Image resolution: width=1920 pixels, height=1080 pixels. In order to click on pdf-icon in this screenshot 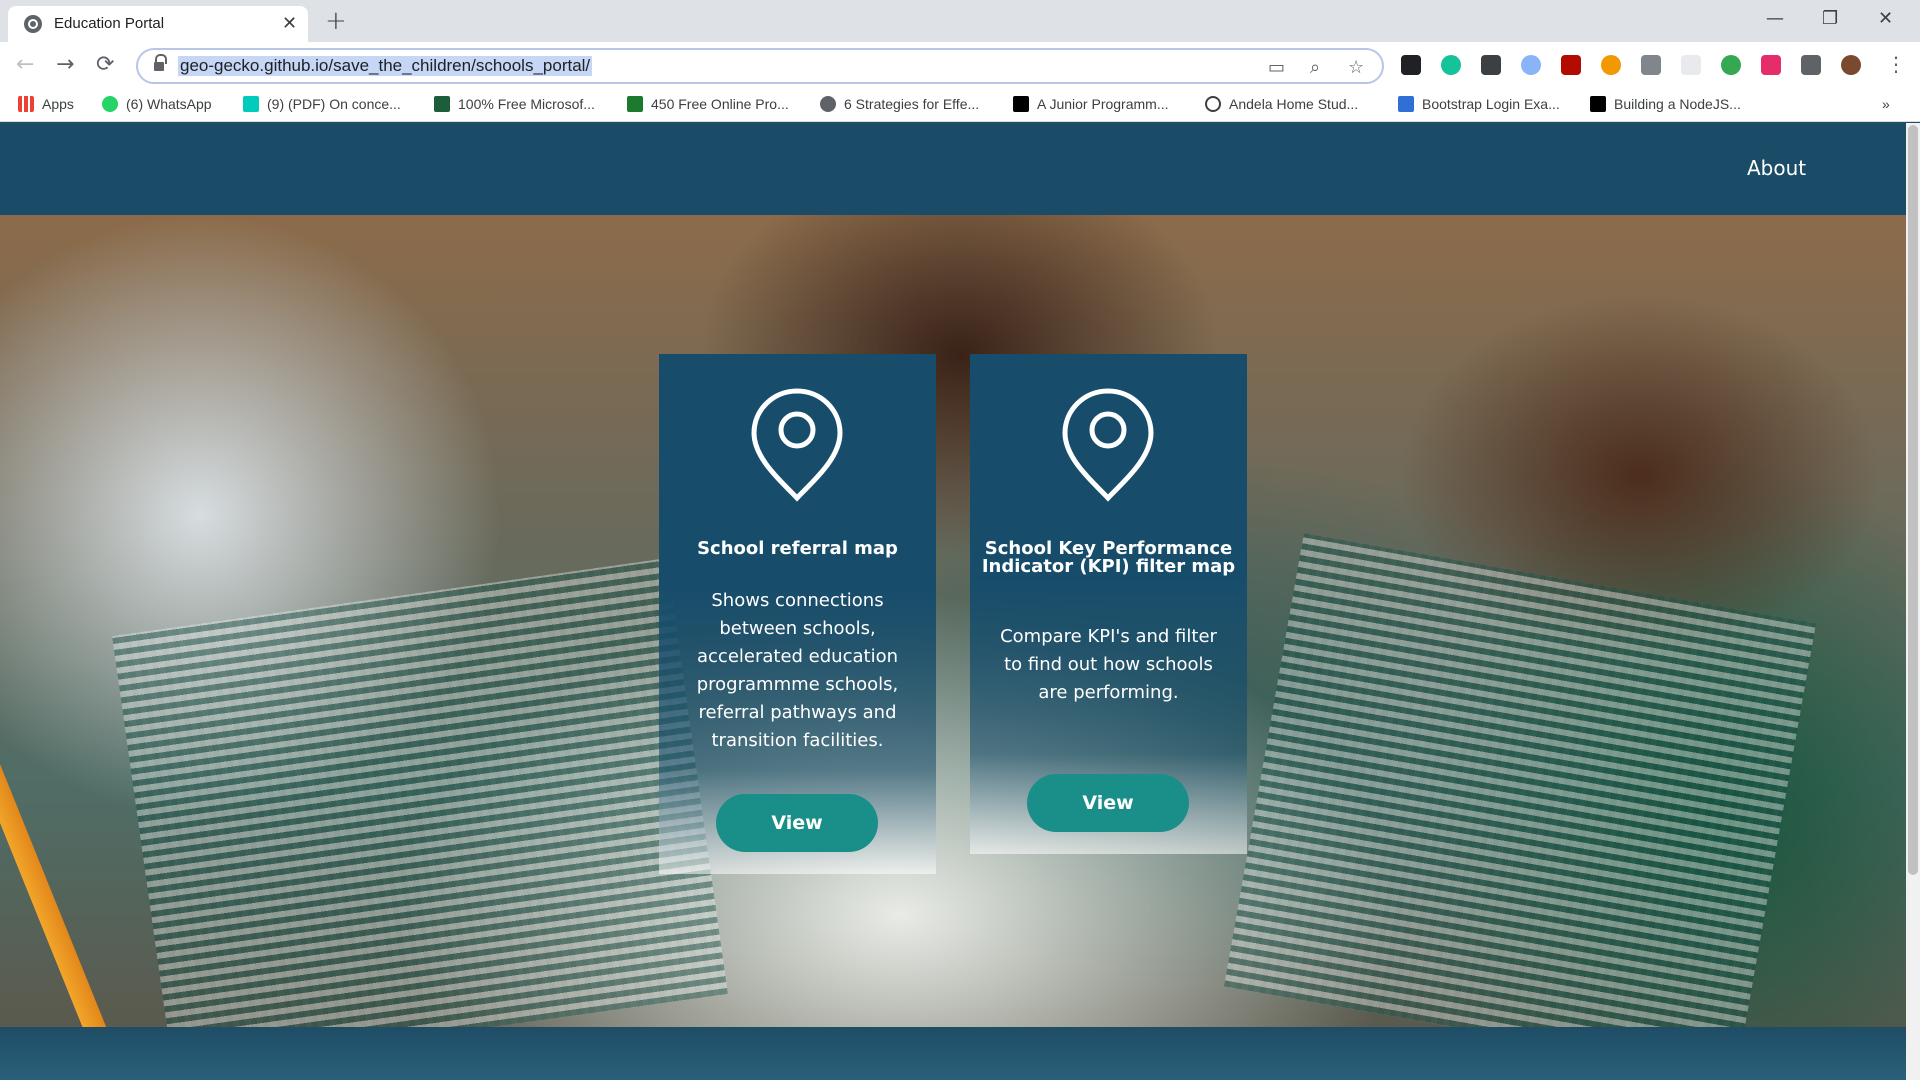, I will do `click(1571, 65)`.